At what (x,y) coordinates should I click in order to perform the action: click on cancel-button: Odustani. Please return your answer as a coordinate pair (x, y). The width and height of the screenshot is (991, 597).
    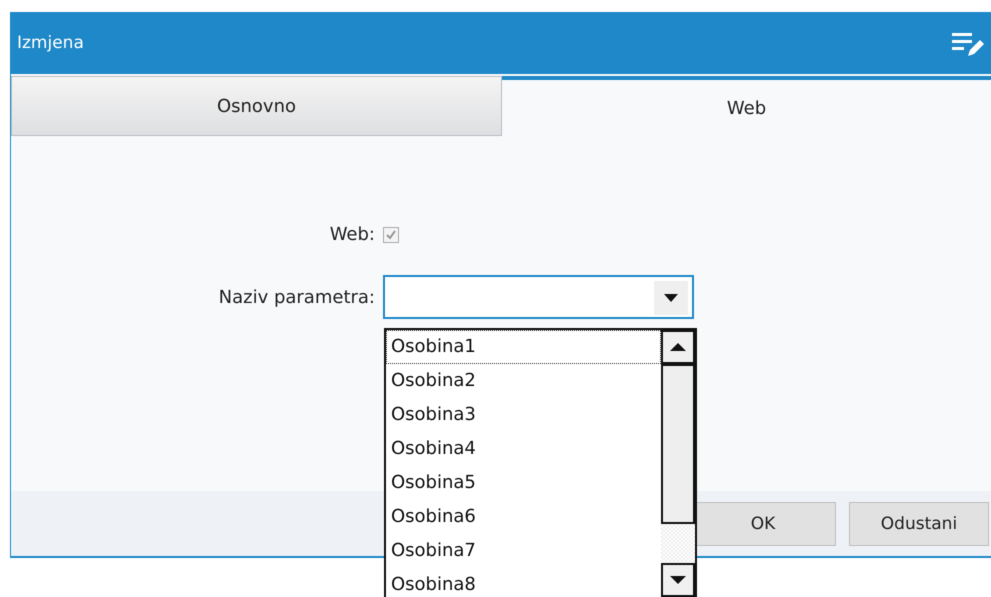
    Looking at the image, I should click on (919, 524).